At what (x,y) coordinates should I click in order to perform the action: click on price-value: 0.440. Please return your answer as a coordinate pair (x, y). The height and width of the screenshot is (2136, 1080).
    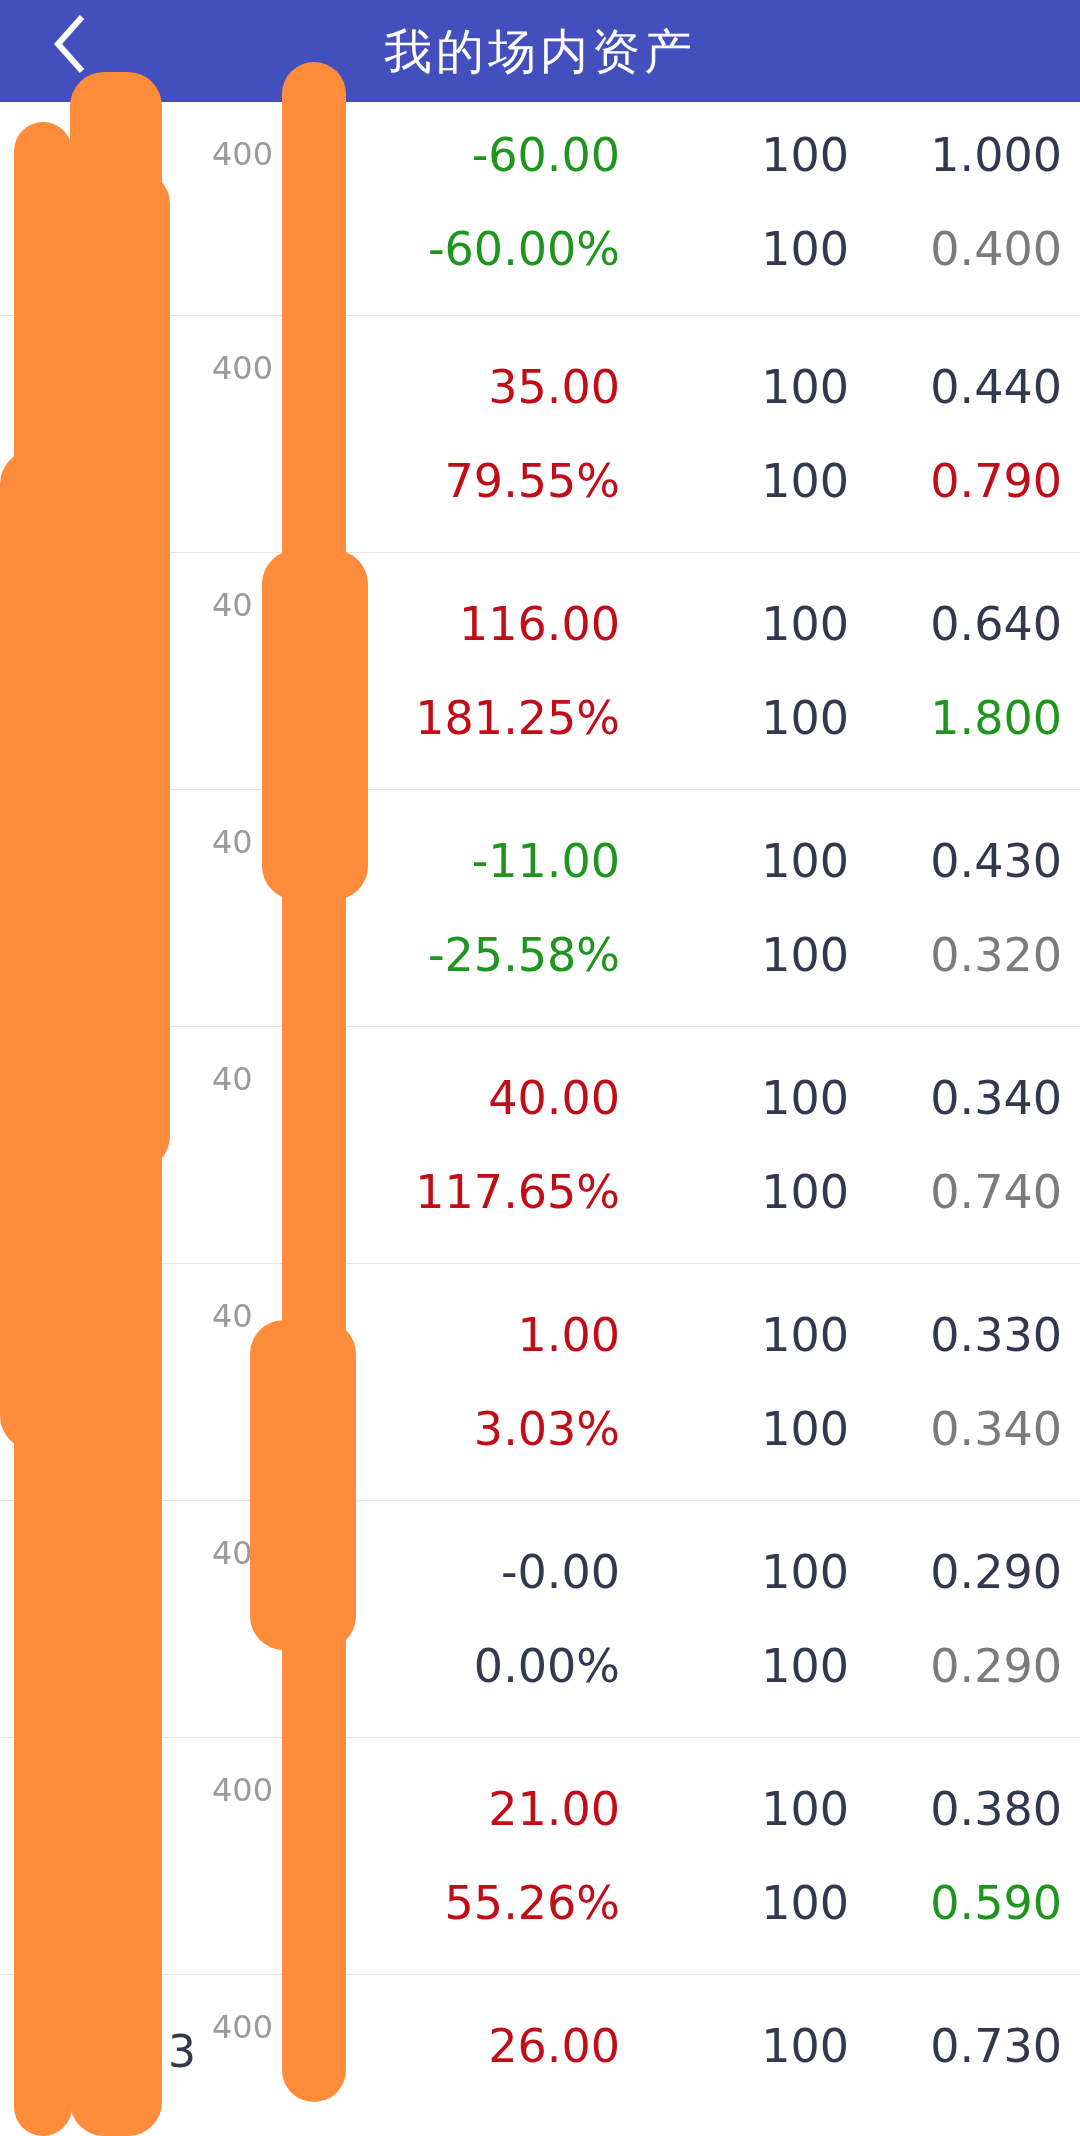
    Looking at the image, I should click on (996, 387).